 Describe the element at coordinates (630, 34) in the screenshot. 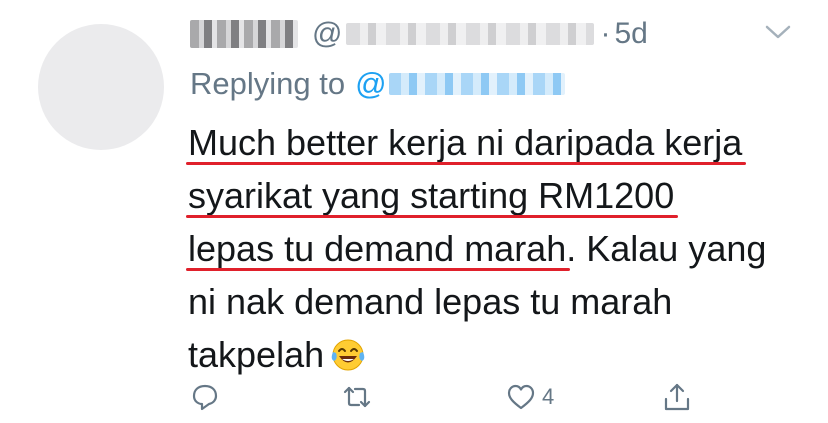

I see `timestamp: 5d` at that location.